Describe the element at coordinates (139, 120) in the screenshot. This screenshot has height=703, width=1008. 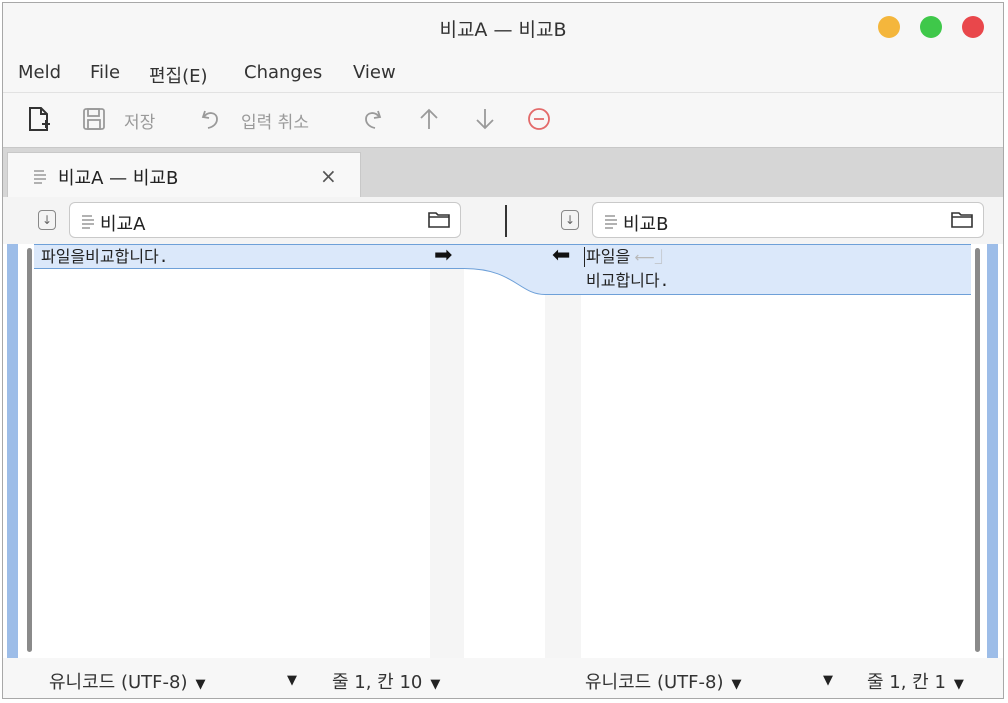
I see `save-button-label: 저장` at that location.